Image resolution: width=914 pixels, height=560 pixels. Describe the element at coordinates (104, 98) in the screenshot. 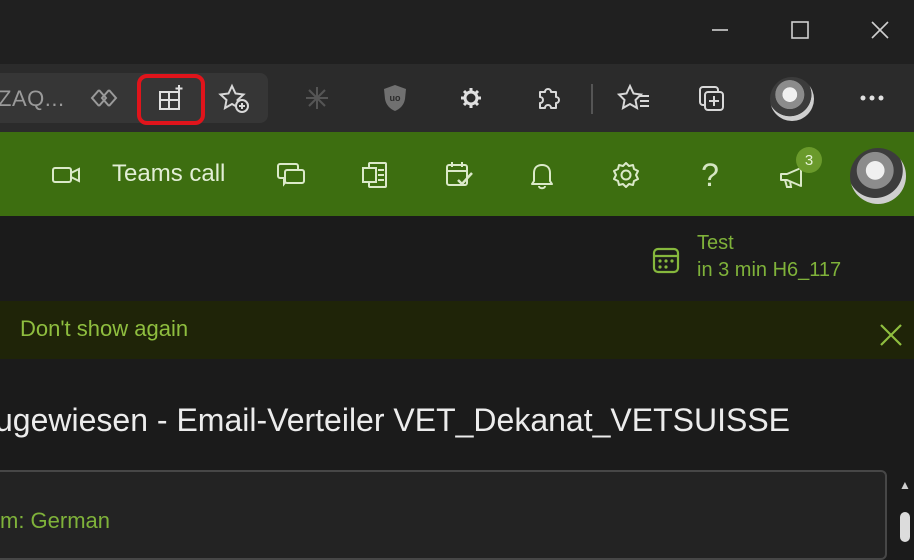

I see `reader-view-icon` at that location.